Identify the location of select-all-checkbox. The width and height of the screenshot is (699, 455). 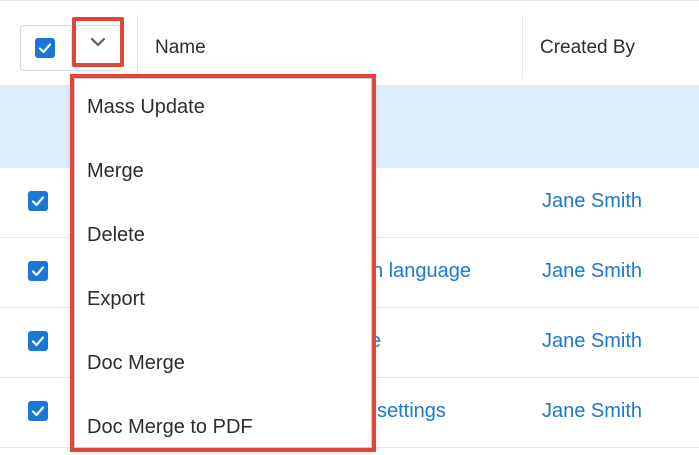
(45, 48).